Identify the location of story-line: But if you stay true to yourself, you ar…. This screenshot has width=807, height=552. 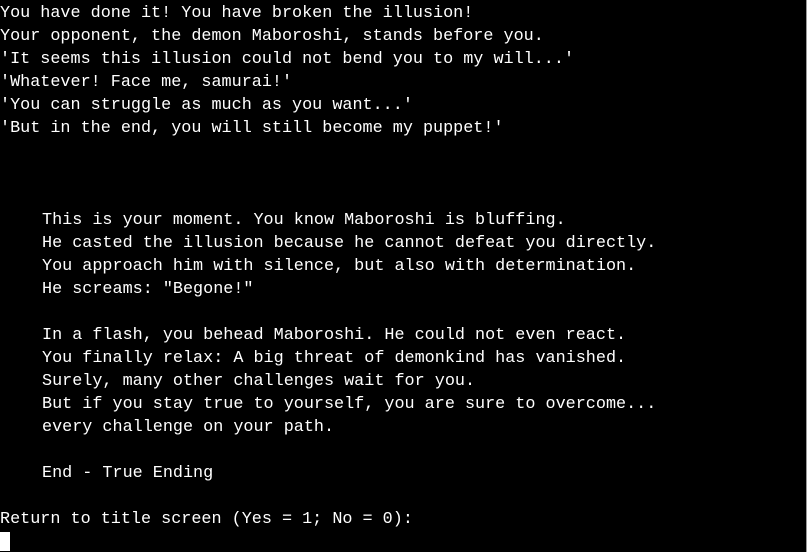
(349, 404).